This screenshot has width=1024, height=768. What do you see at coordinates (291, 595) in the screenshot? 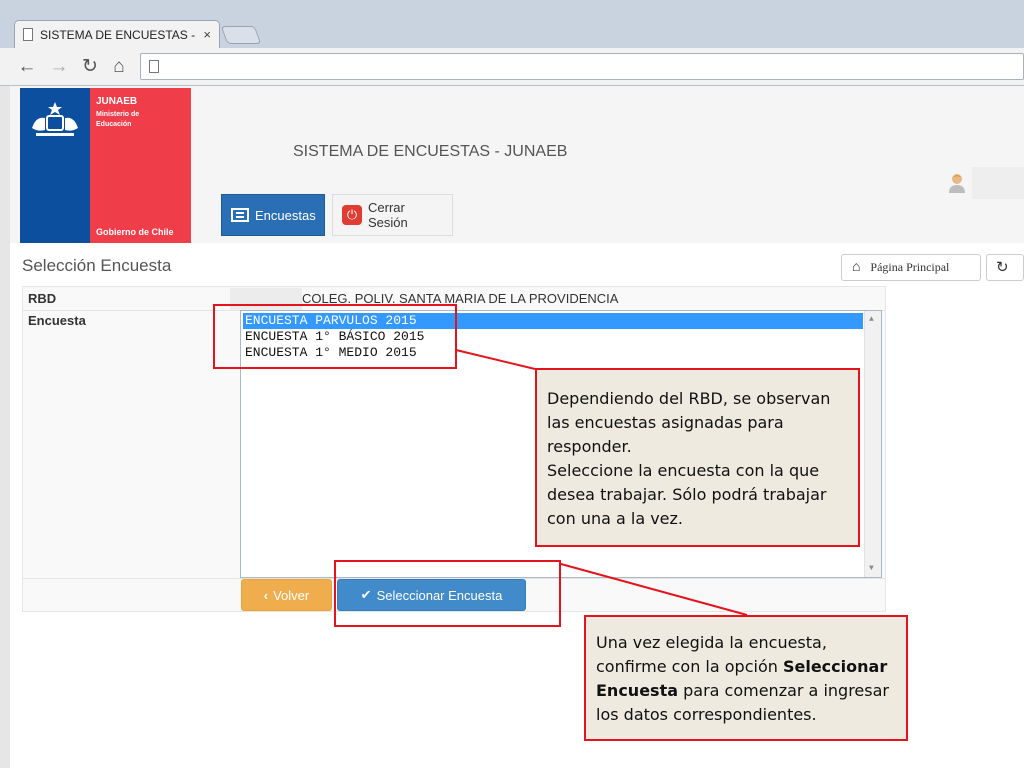
I see `back-button-label: Volver` at bounding box center [291, 595].